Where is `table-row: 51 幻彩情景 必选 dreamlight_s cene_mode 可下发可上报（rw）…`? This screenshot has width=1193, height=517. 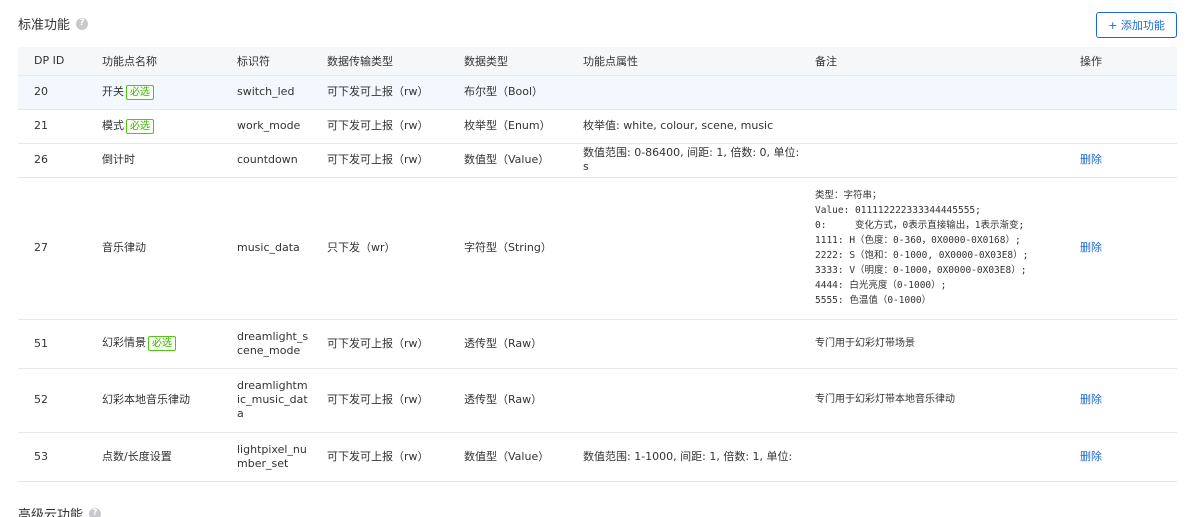 table-row: 51 幻彩情景 必选 dreamlight_s cene_mode 可下发可上报（rw）… is located at coordinates (597, 344).